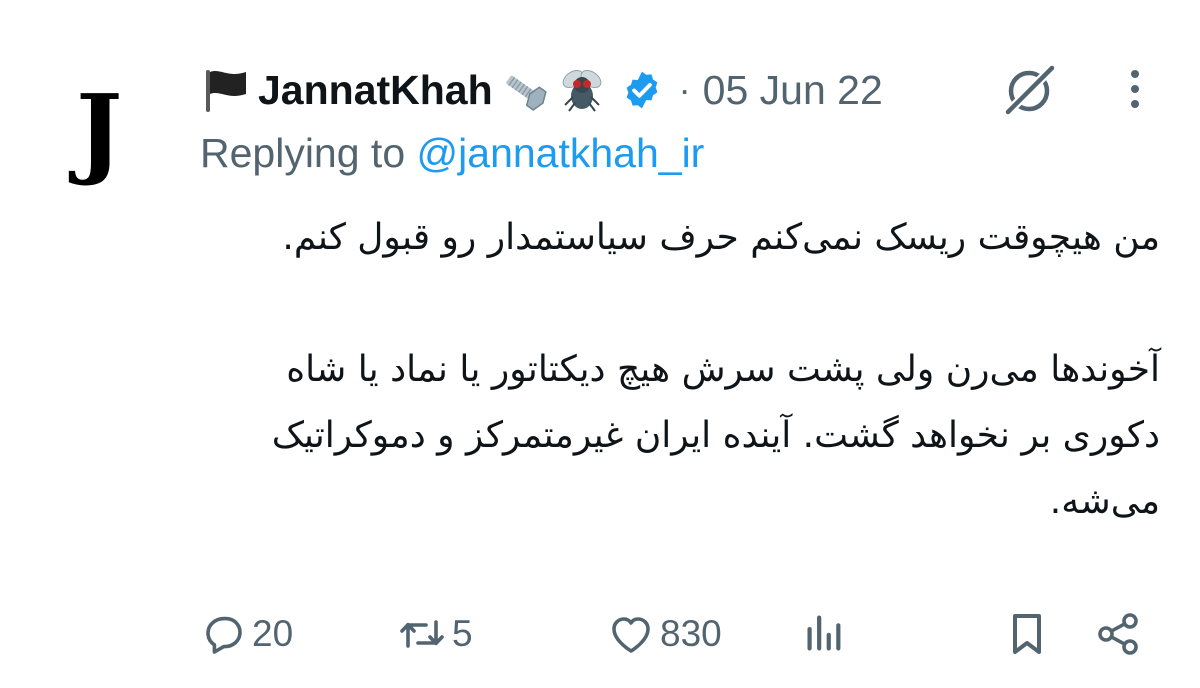  I want to click on bookmark-icon, so click(1027, 634).